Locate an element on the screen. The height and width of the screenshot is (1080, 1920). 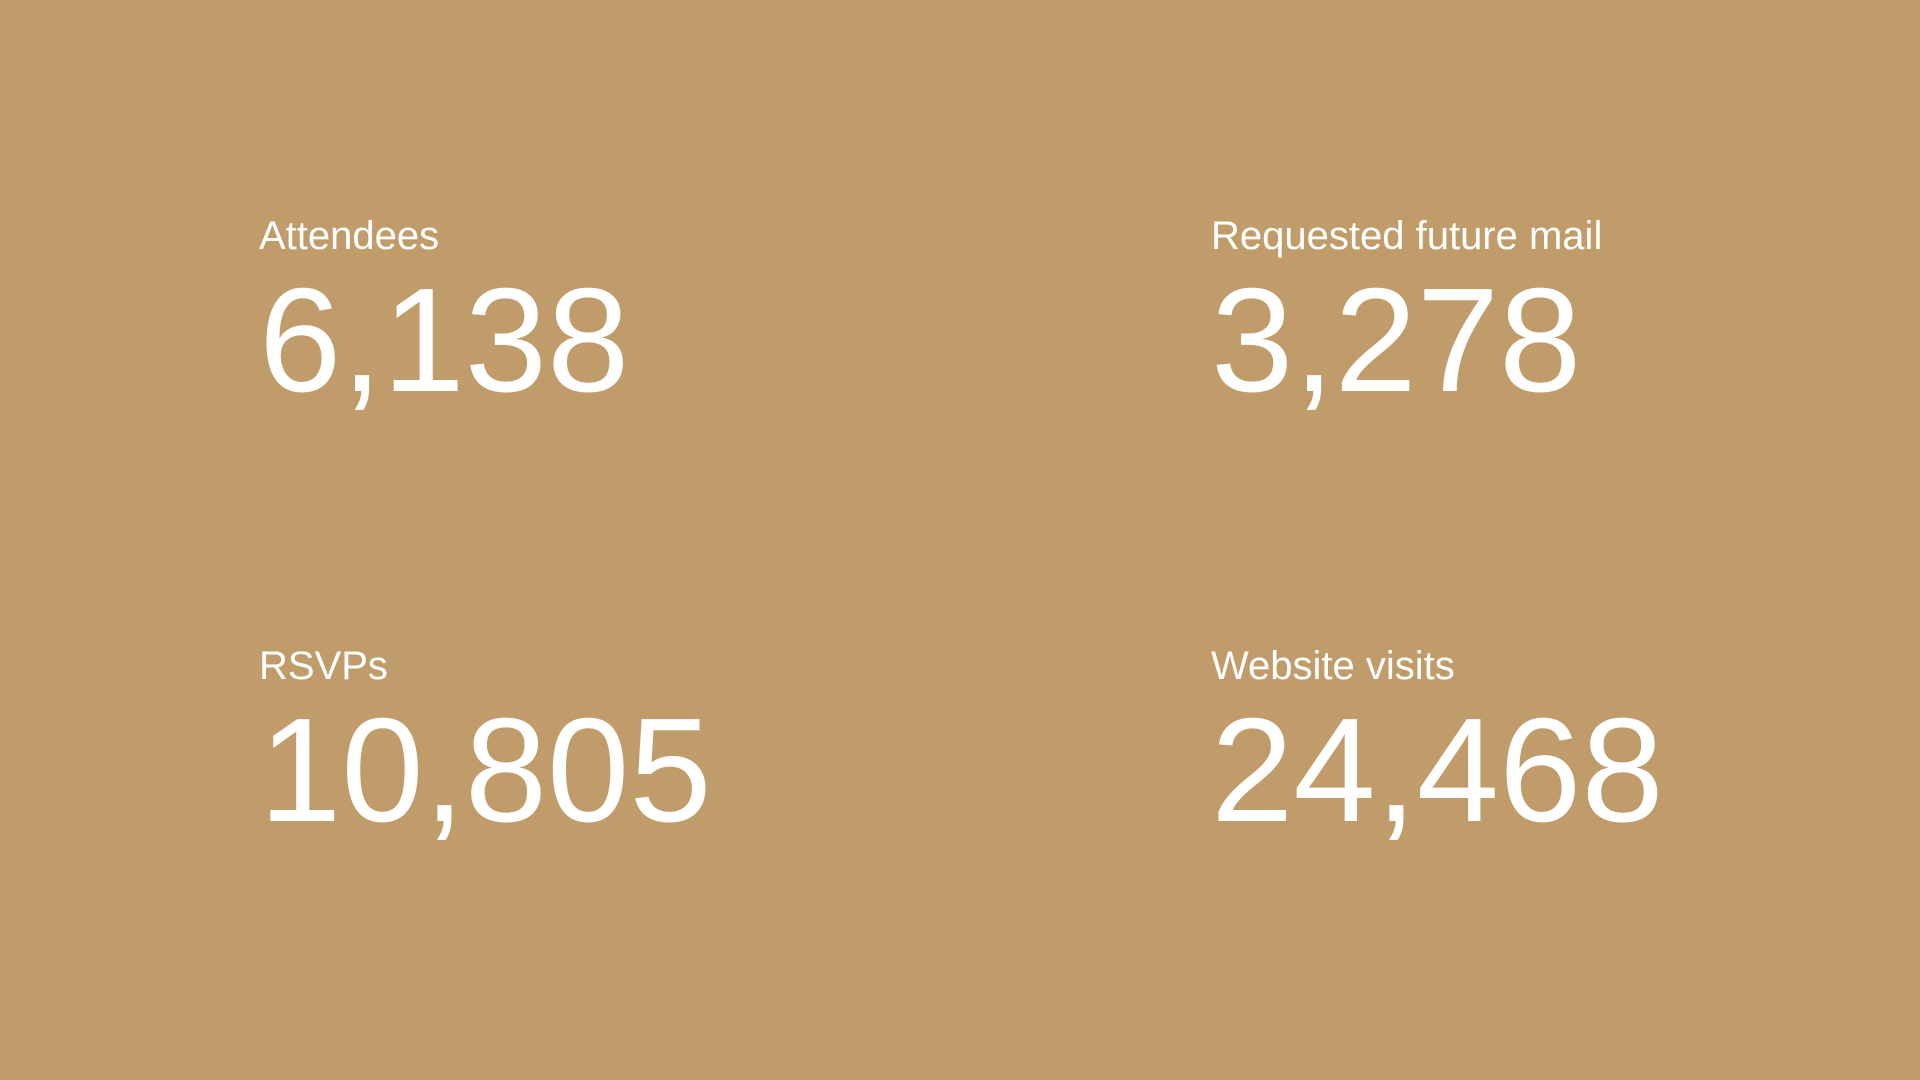
stat-value: 24,468 is located at coordinates (1437, 770).